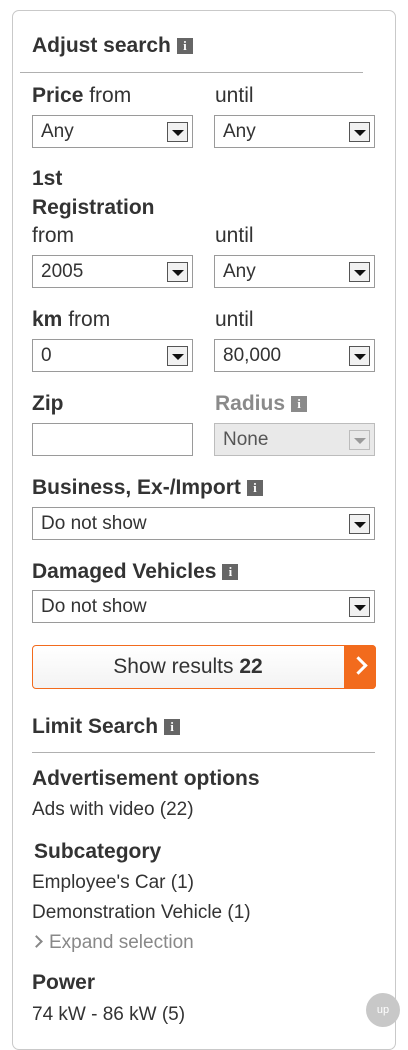  I want to click on zip-input, so click(112, 439).